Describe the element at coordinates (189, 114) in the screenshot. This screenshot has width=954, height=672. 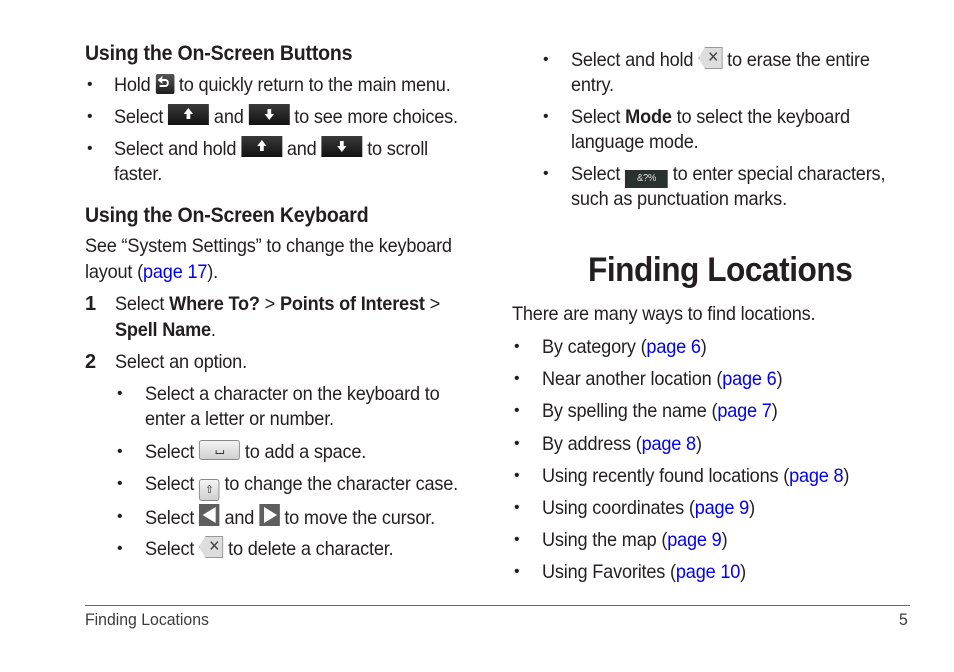
I see `up-arrow-icon` at that location.